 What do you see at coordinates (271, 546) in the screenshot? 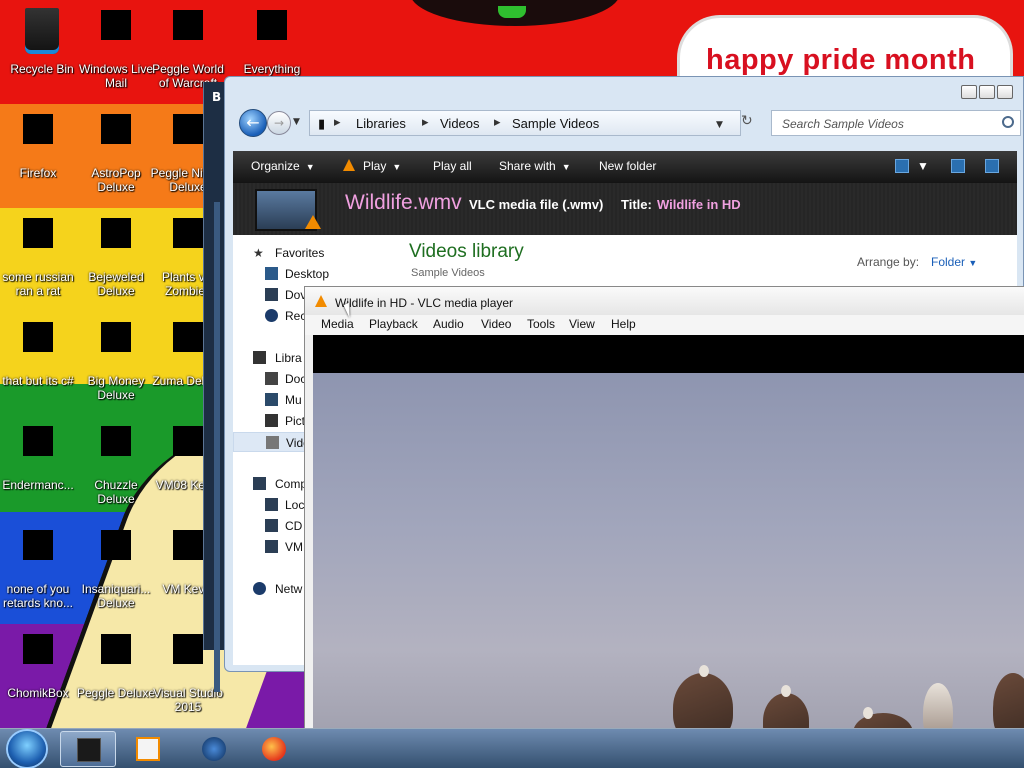
I see `network-drive-icon` at bounding box center [271, 546].